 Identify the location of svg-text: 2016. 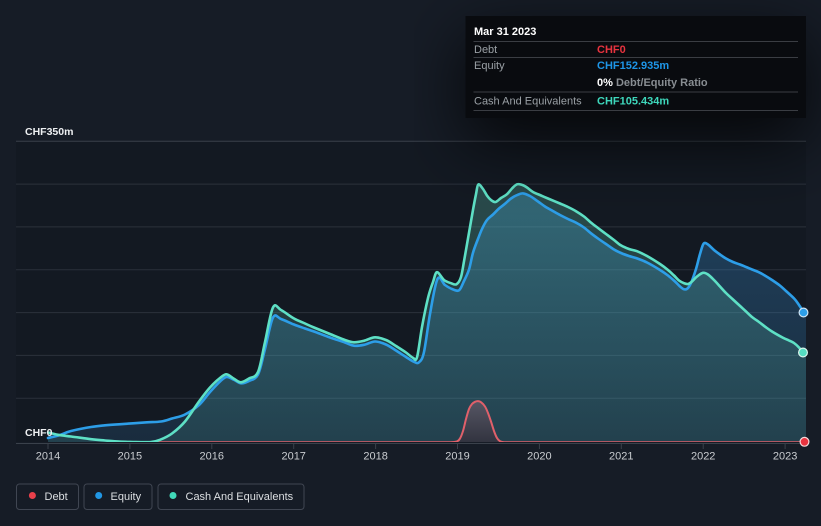
(212, 457).